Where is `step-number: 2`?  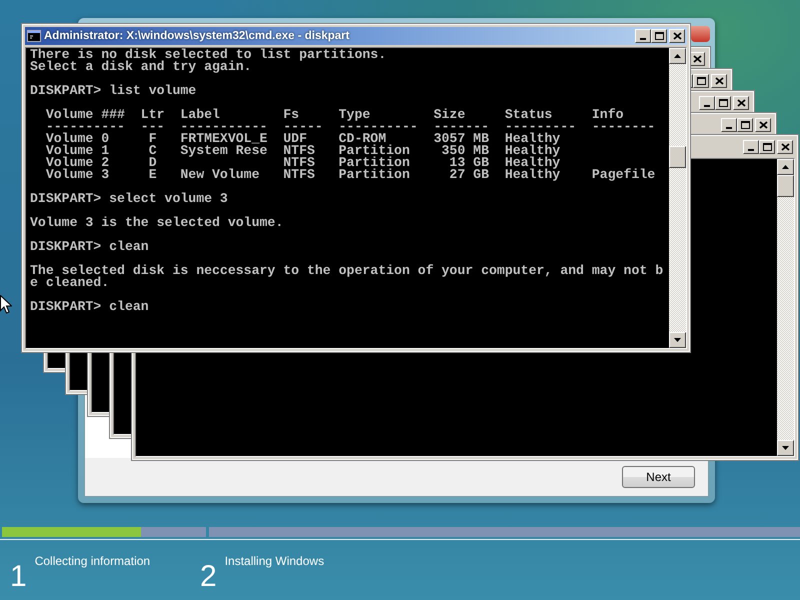 step-number: 2 is located at coordinates (208, 577).